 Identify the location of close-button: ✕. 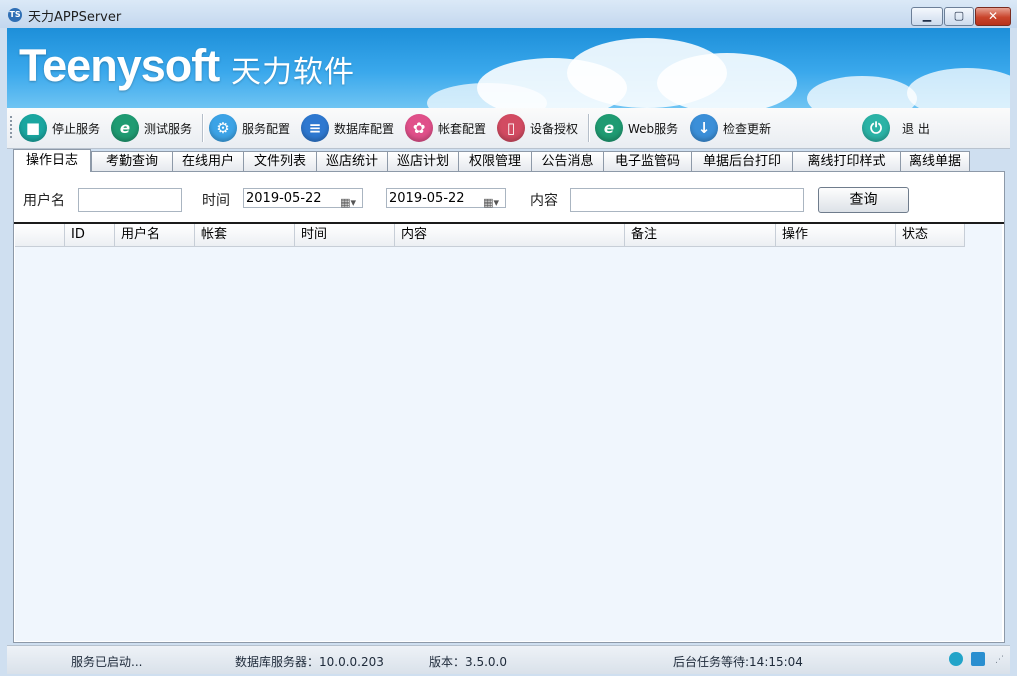
(993, 16).